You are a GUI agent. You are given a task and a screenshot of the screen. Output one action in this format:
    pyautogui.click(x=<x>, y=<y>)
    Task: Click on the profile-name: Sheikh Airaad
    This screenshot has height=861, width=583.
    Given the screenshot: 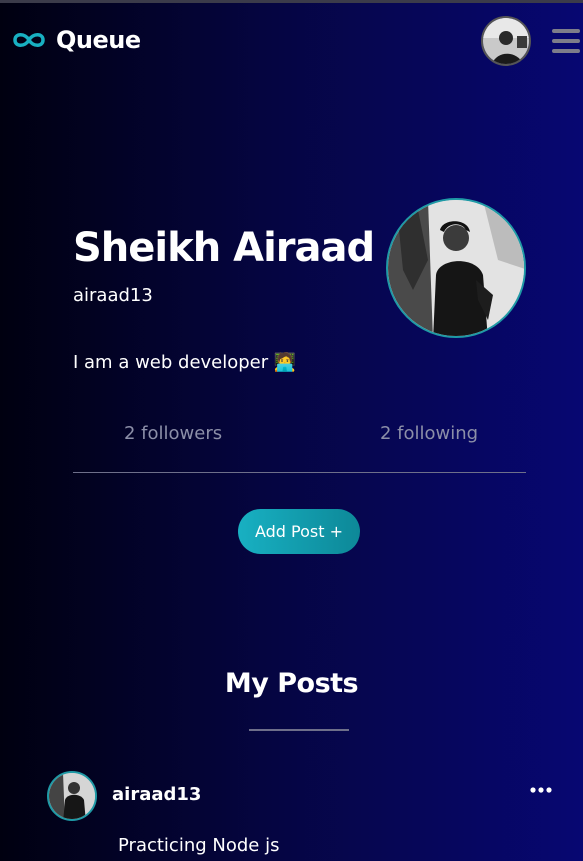 What is the action you would take?
    pyautogui.click(x=224, y=248)
    